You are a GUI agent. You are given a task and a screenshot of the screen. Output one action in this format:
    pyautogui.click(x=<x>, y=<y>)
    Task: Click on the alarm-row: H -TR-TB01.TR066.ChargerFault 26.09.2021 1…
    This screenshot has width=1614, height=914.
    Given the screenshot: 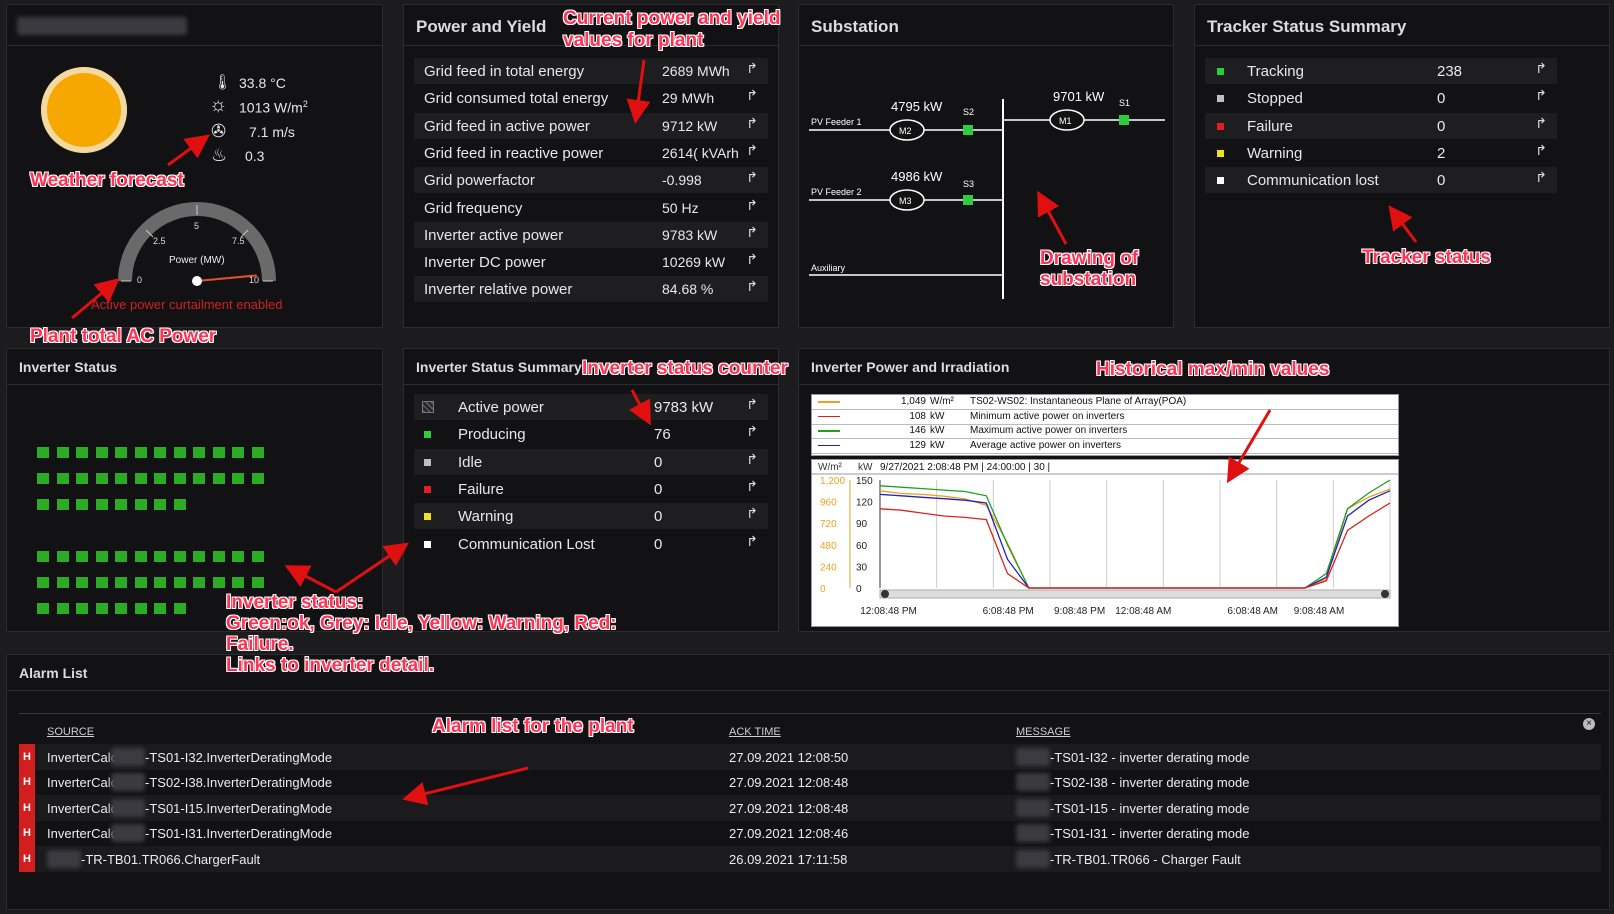 What is the action you would take?
    pyautogui.click(x=810, y=858)
    